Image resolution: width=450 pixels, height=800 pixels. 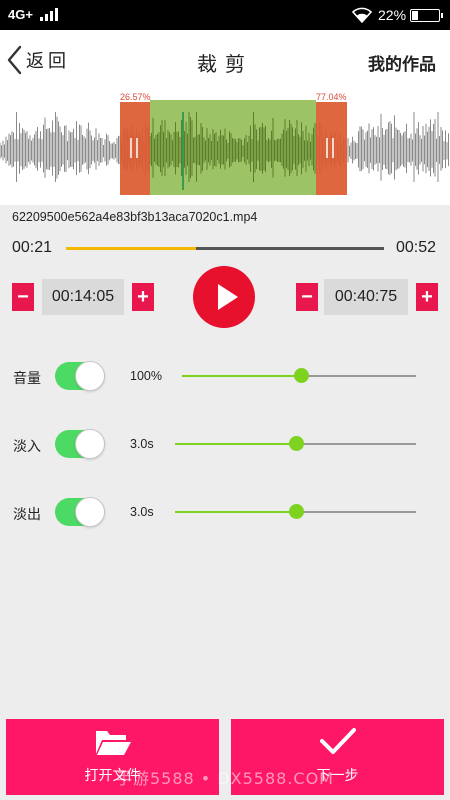 What do you see at coordinates (20, 14) in the screenshot?
I see `network-indicator: 4G+` at bounding box center [20, 14].